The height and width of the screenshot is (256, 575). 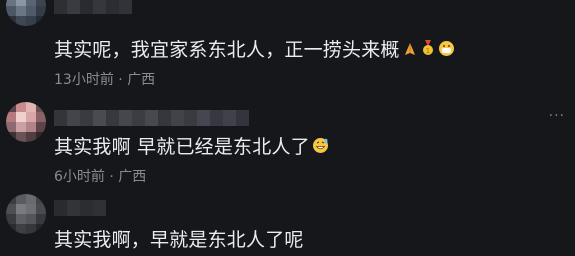 I want to click on comment-text: 其实我啊 早就已经是东北人了, so click(x=191, y=147).